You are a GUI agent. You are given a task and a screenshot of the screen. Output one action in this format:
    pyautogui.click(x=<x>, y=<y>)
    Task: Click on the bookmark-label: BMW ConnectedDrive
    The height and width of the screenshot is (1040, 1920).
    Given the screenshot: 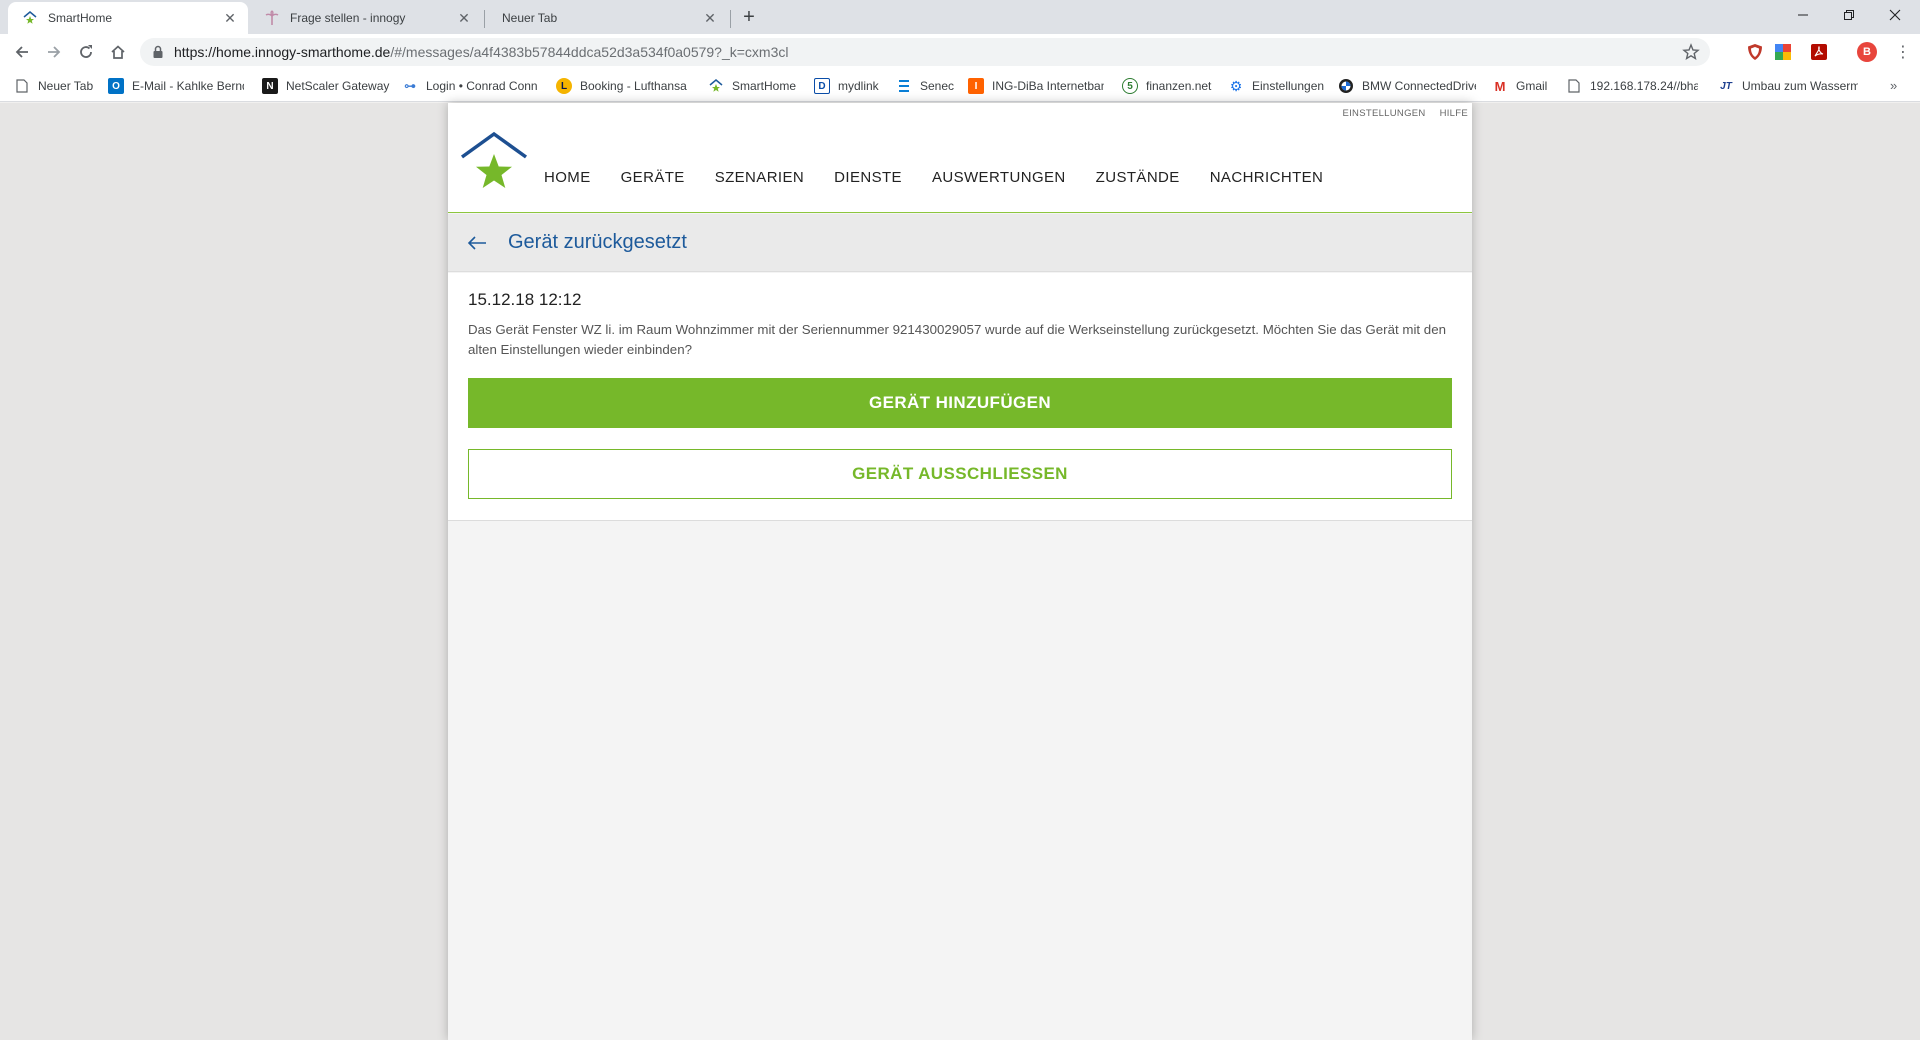 What is the action you would take?
    pyautogui.click(x=1419, y=86)
    